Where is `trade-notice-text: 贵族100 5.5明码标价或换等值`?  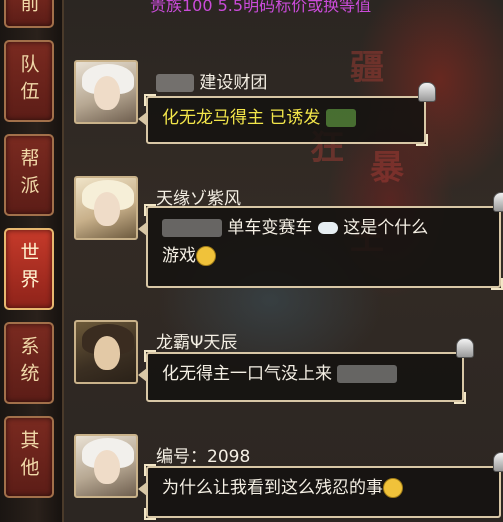 trade-notice-text: 贵族100 5.5明码标价或换等值 is located at coordinates (261, 7).